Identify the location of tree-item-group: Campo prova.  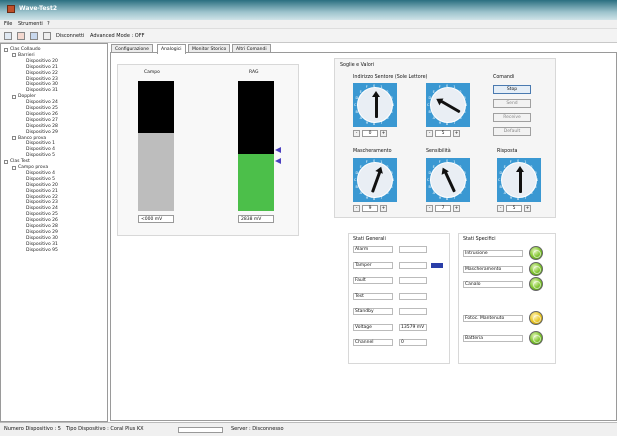
(33, 167).